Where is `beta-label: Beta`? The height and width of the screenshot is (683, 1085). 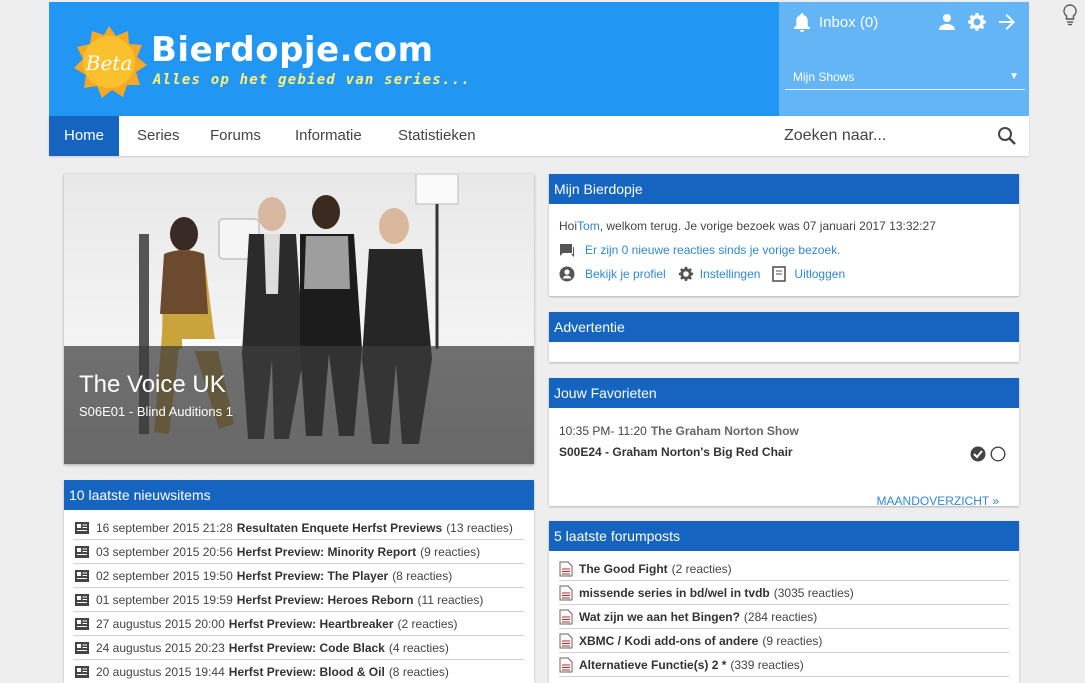
beta-label: Beta is located at coordinates (109, 63).